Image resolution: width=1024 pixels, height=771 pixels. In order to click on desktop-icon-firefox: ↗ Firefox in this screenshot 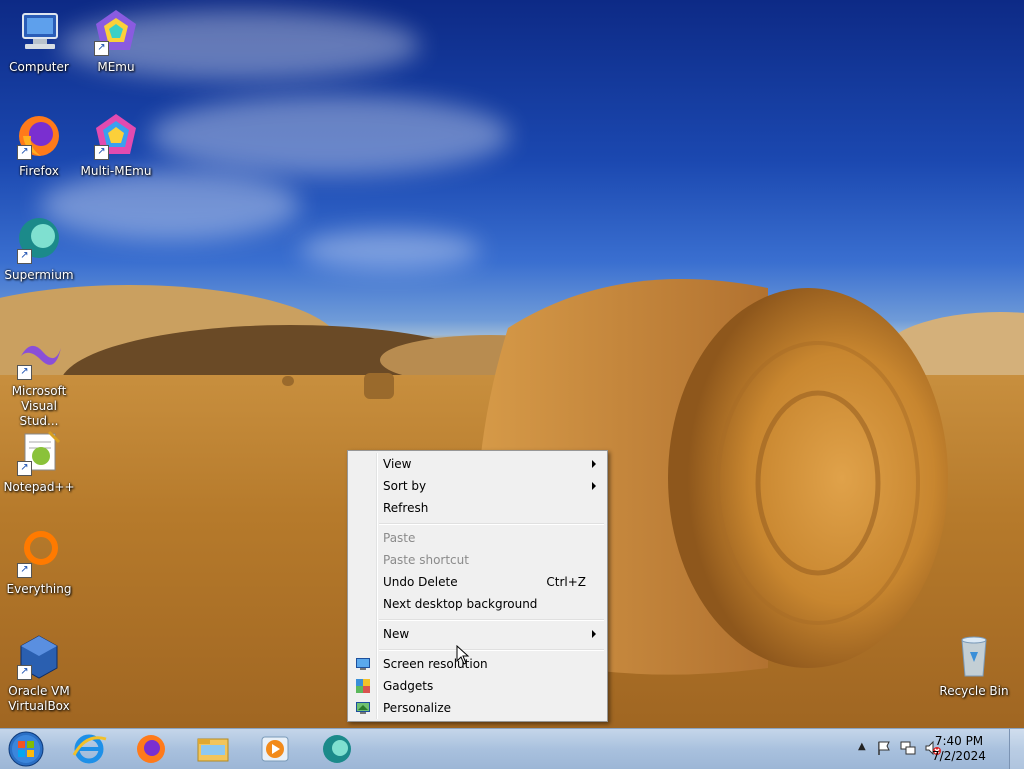, I will do `click(39, 145)`.